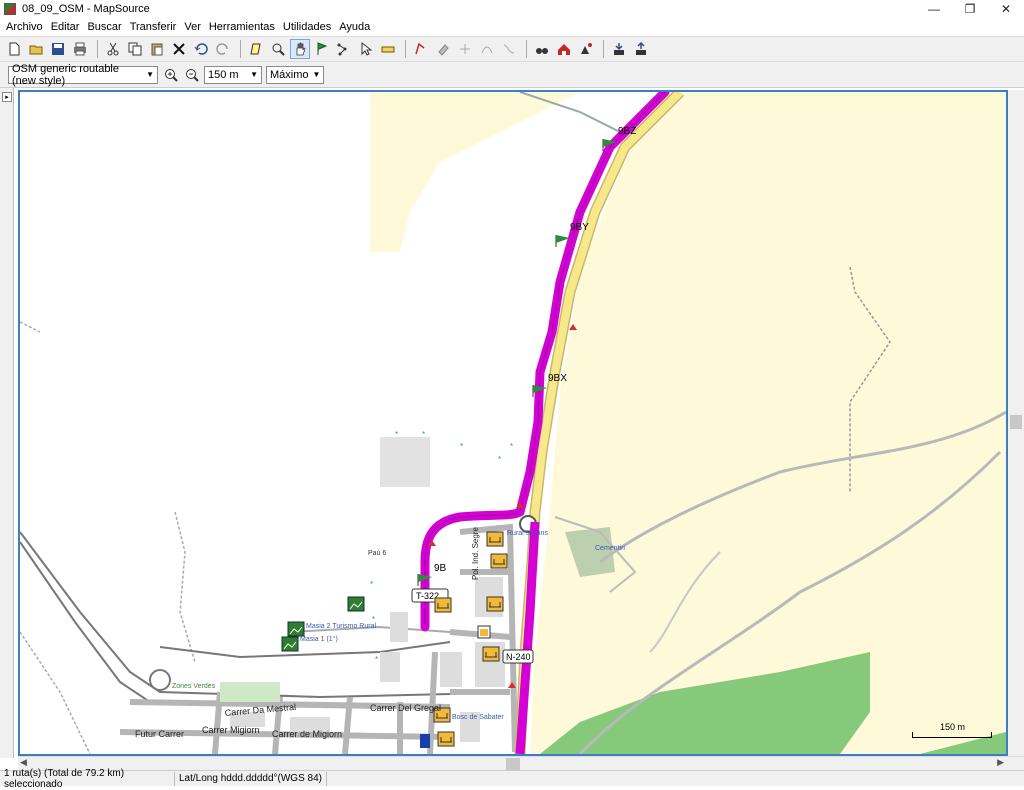  I want to click on scroll-left-icon: ◀, so click(23, 762).